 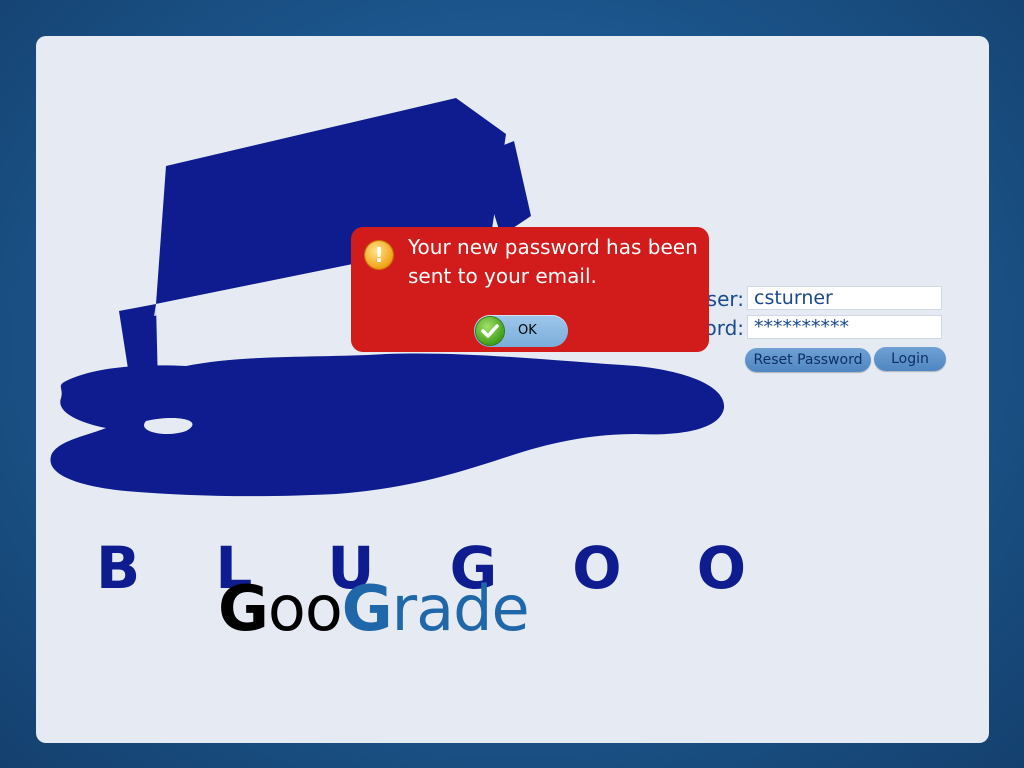 I want to click on product-name: GooGrade, so click(x=374, y=608).